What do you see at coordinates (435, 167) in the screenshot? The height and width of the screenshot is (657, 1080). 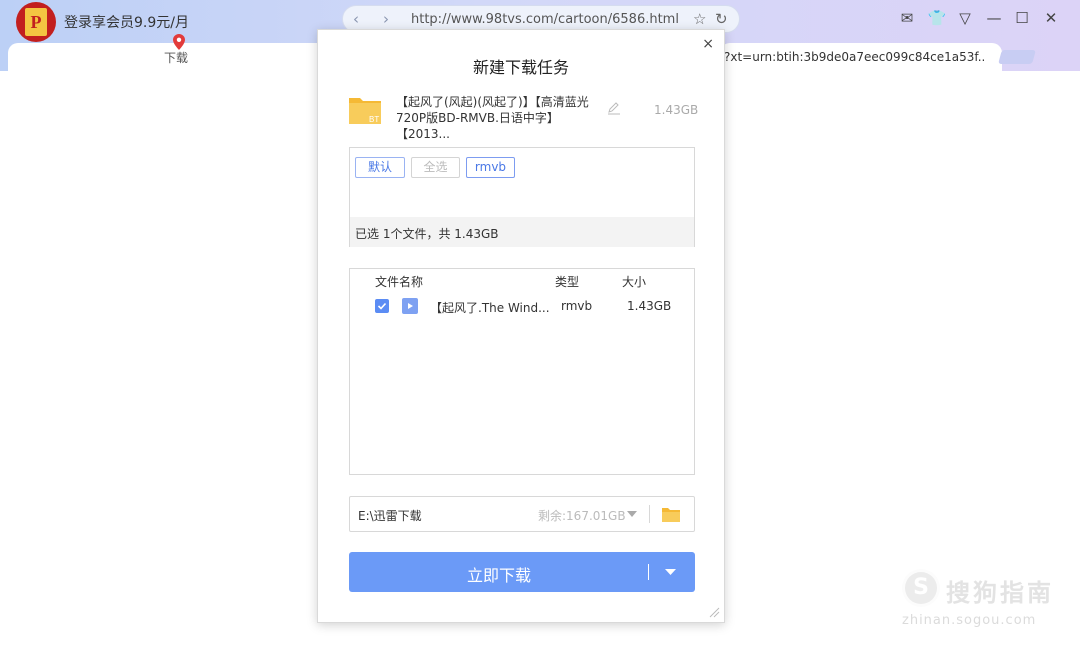 I see `filter-select-all-button: 全选` at bounding box center [435, 167].